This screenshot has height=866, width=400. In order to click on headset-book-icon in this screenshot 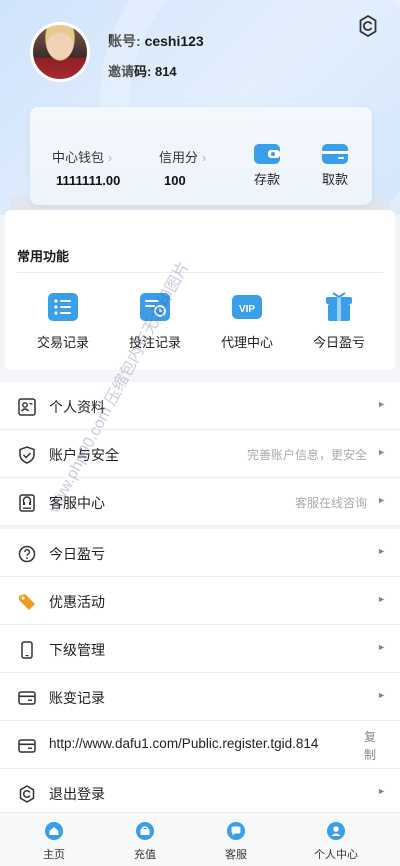, I will do `click(27, 503)`.